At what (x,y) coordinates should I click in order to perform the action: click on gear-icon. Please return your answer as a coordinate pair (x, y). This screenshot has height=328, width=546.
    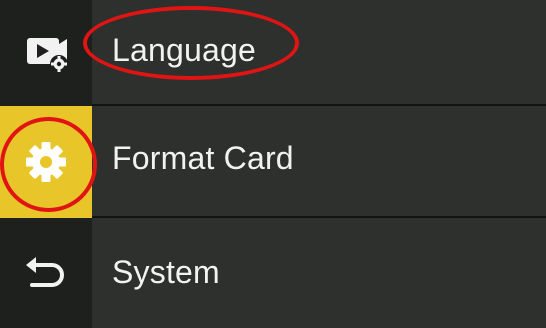
    Looking at the image, I should click on (46, 162).